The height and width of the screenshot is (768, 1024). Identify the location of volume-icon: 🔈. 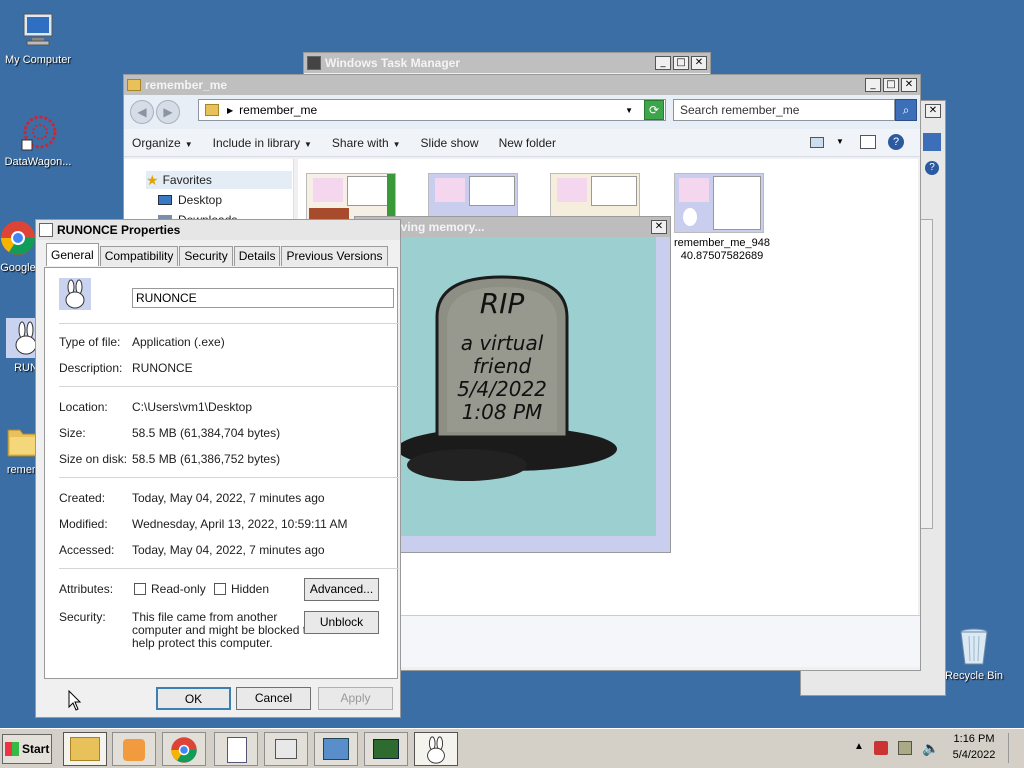
(930, 748).